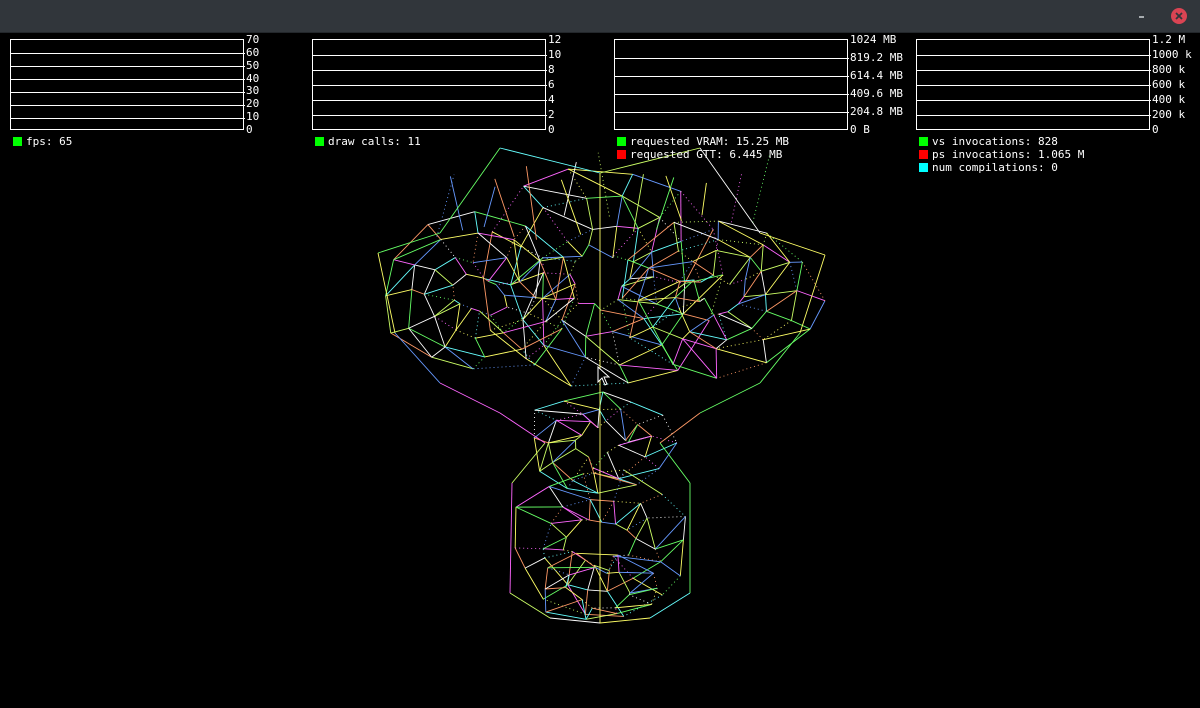 The width and height of the screenshot is (1200, 708). What do you see at coordinates (1169, 39) in the screenshot?
I see `graph-tick-label: 1.2 M` at bounding box center [1169, 39].